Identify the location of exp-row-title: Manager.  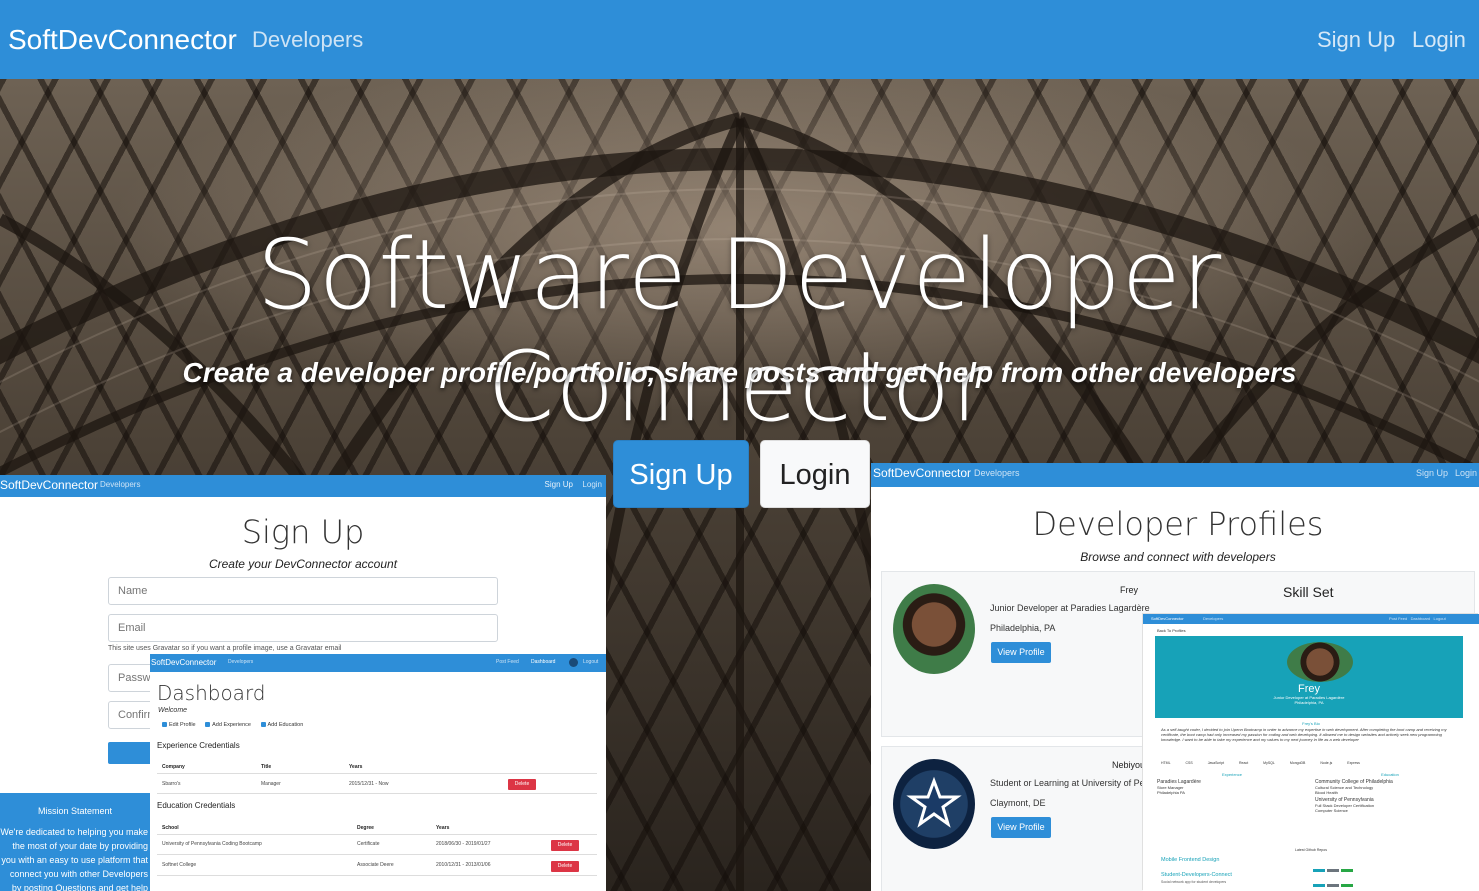
(271, 784).